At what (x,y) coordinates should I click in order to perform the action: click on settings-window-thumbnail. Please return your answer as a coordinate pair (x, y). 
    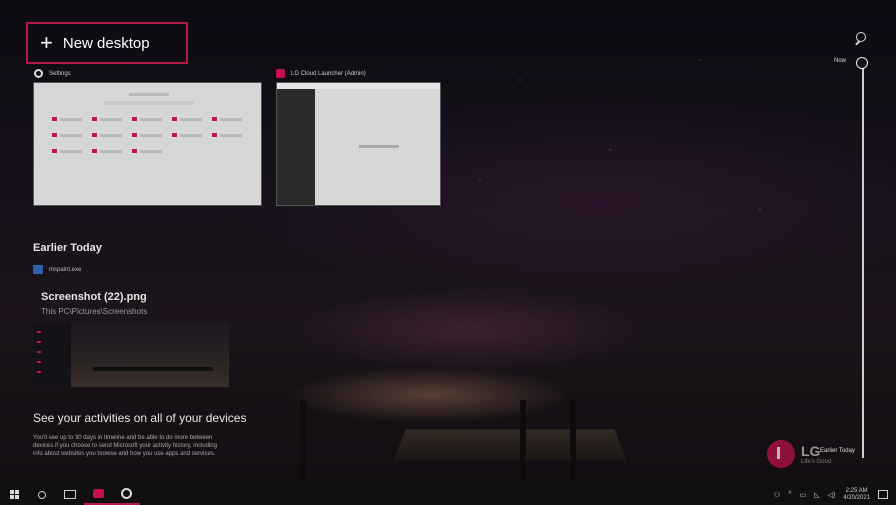
    Looking at the image, I should click on (147, 144).